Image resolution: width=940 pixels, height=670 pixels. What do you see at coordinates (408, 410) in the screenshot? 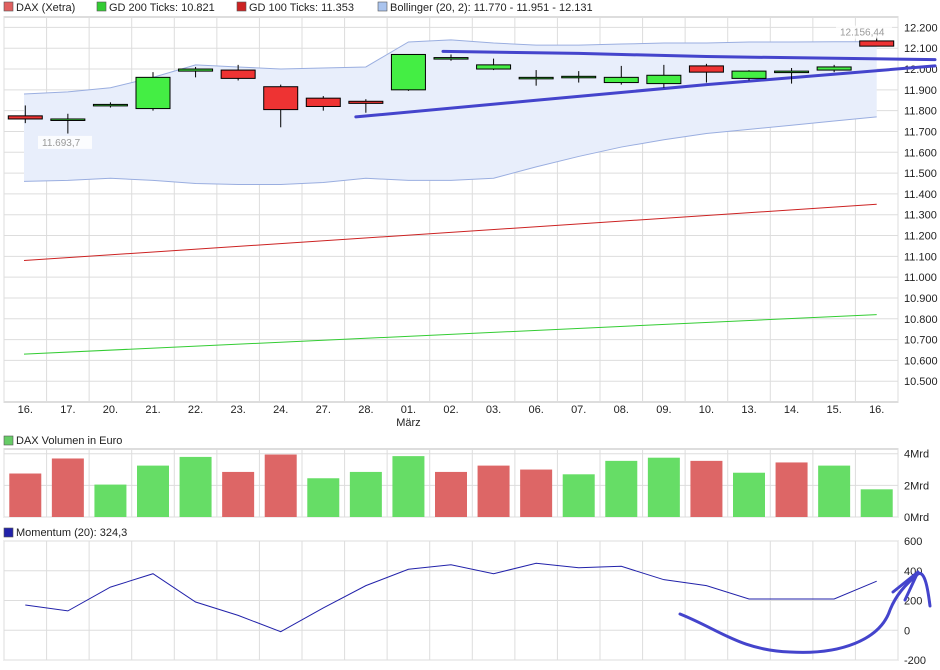
I see `x-tick-label: 01.` at bounding box center [408, 410].